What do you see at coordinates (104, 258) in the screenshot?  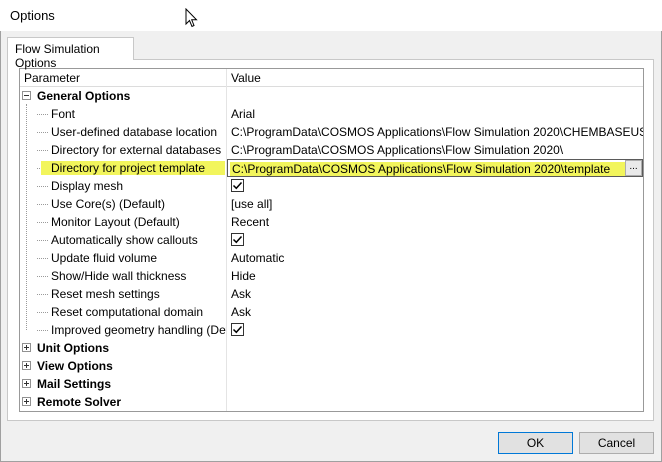 I see `option-name: Update fluid volume` at bounding box center [104, 258].